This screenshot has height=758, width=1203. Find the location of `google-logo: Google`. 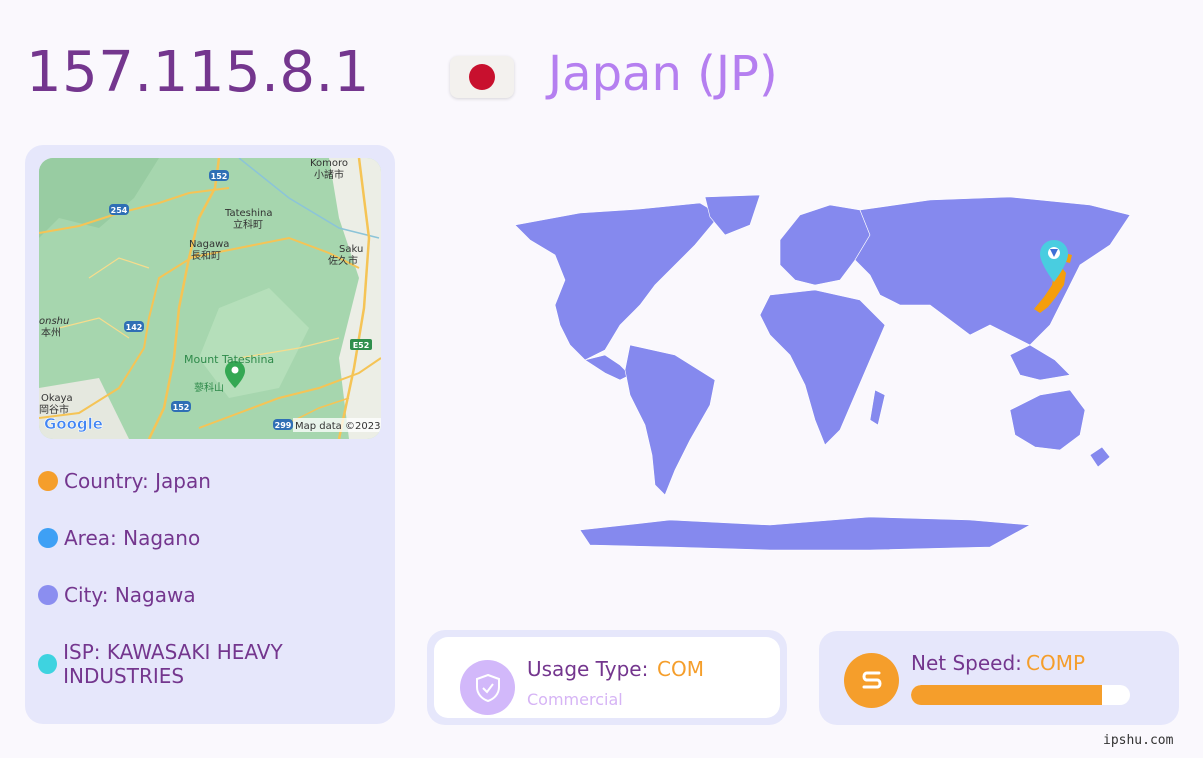

google-logo: Google is located at coordinates (73, 424).